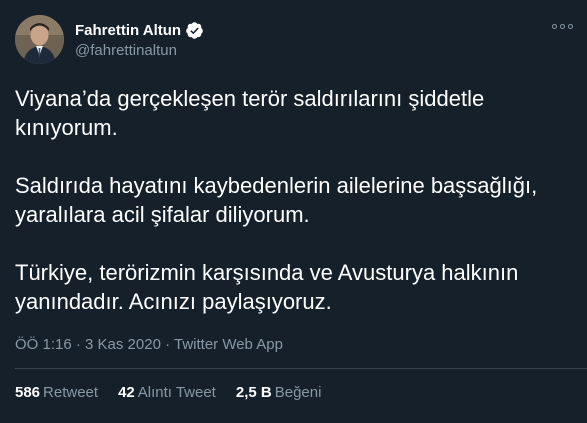  I want to click on likes-count: 2,5 B, so click(253, 392).